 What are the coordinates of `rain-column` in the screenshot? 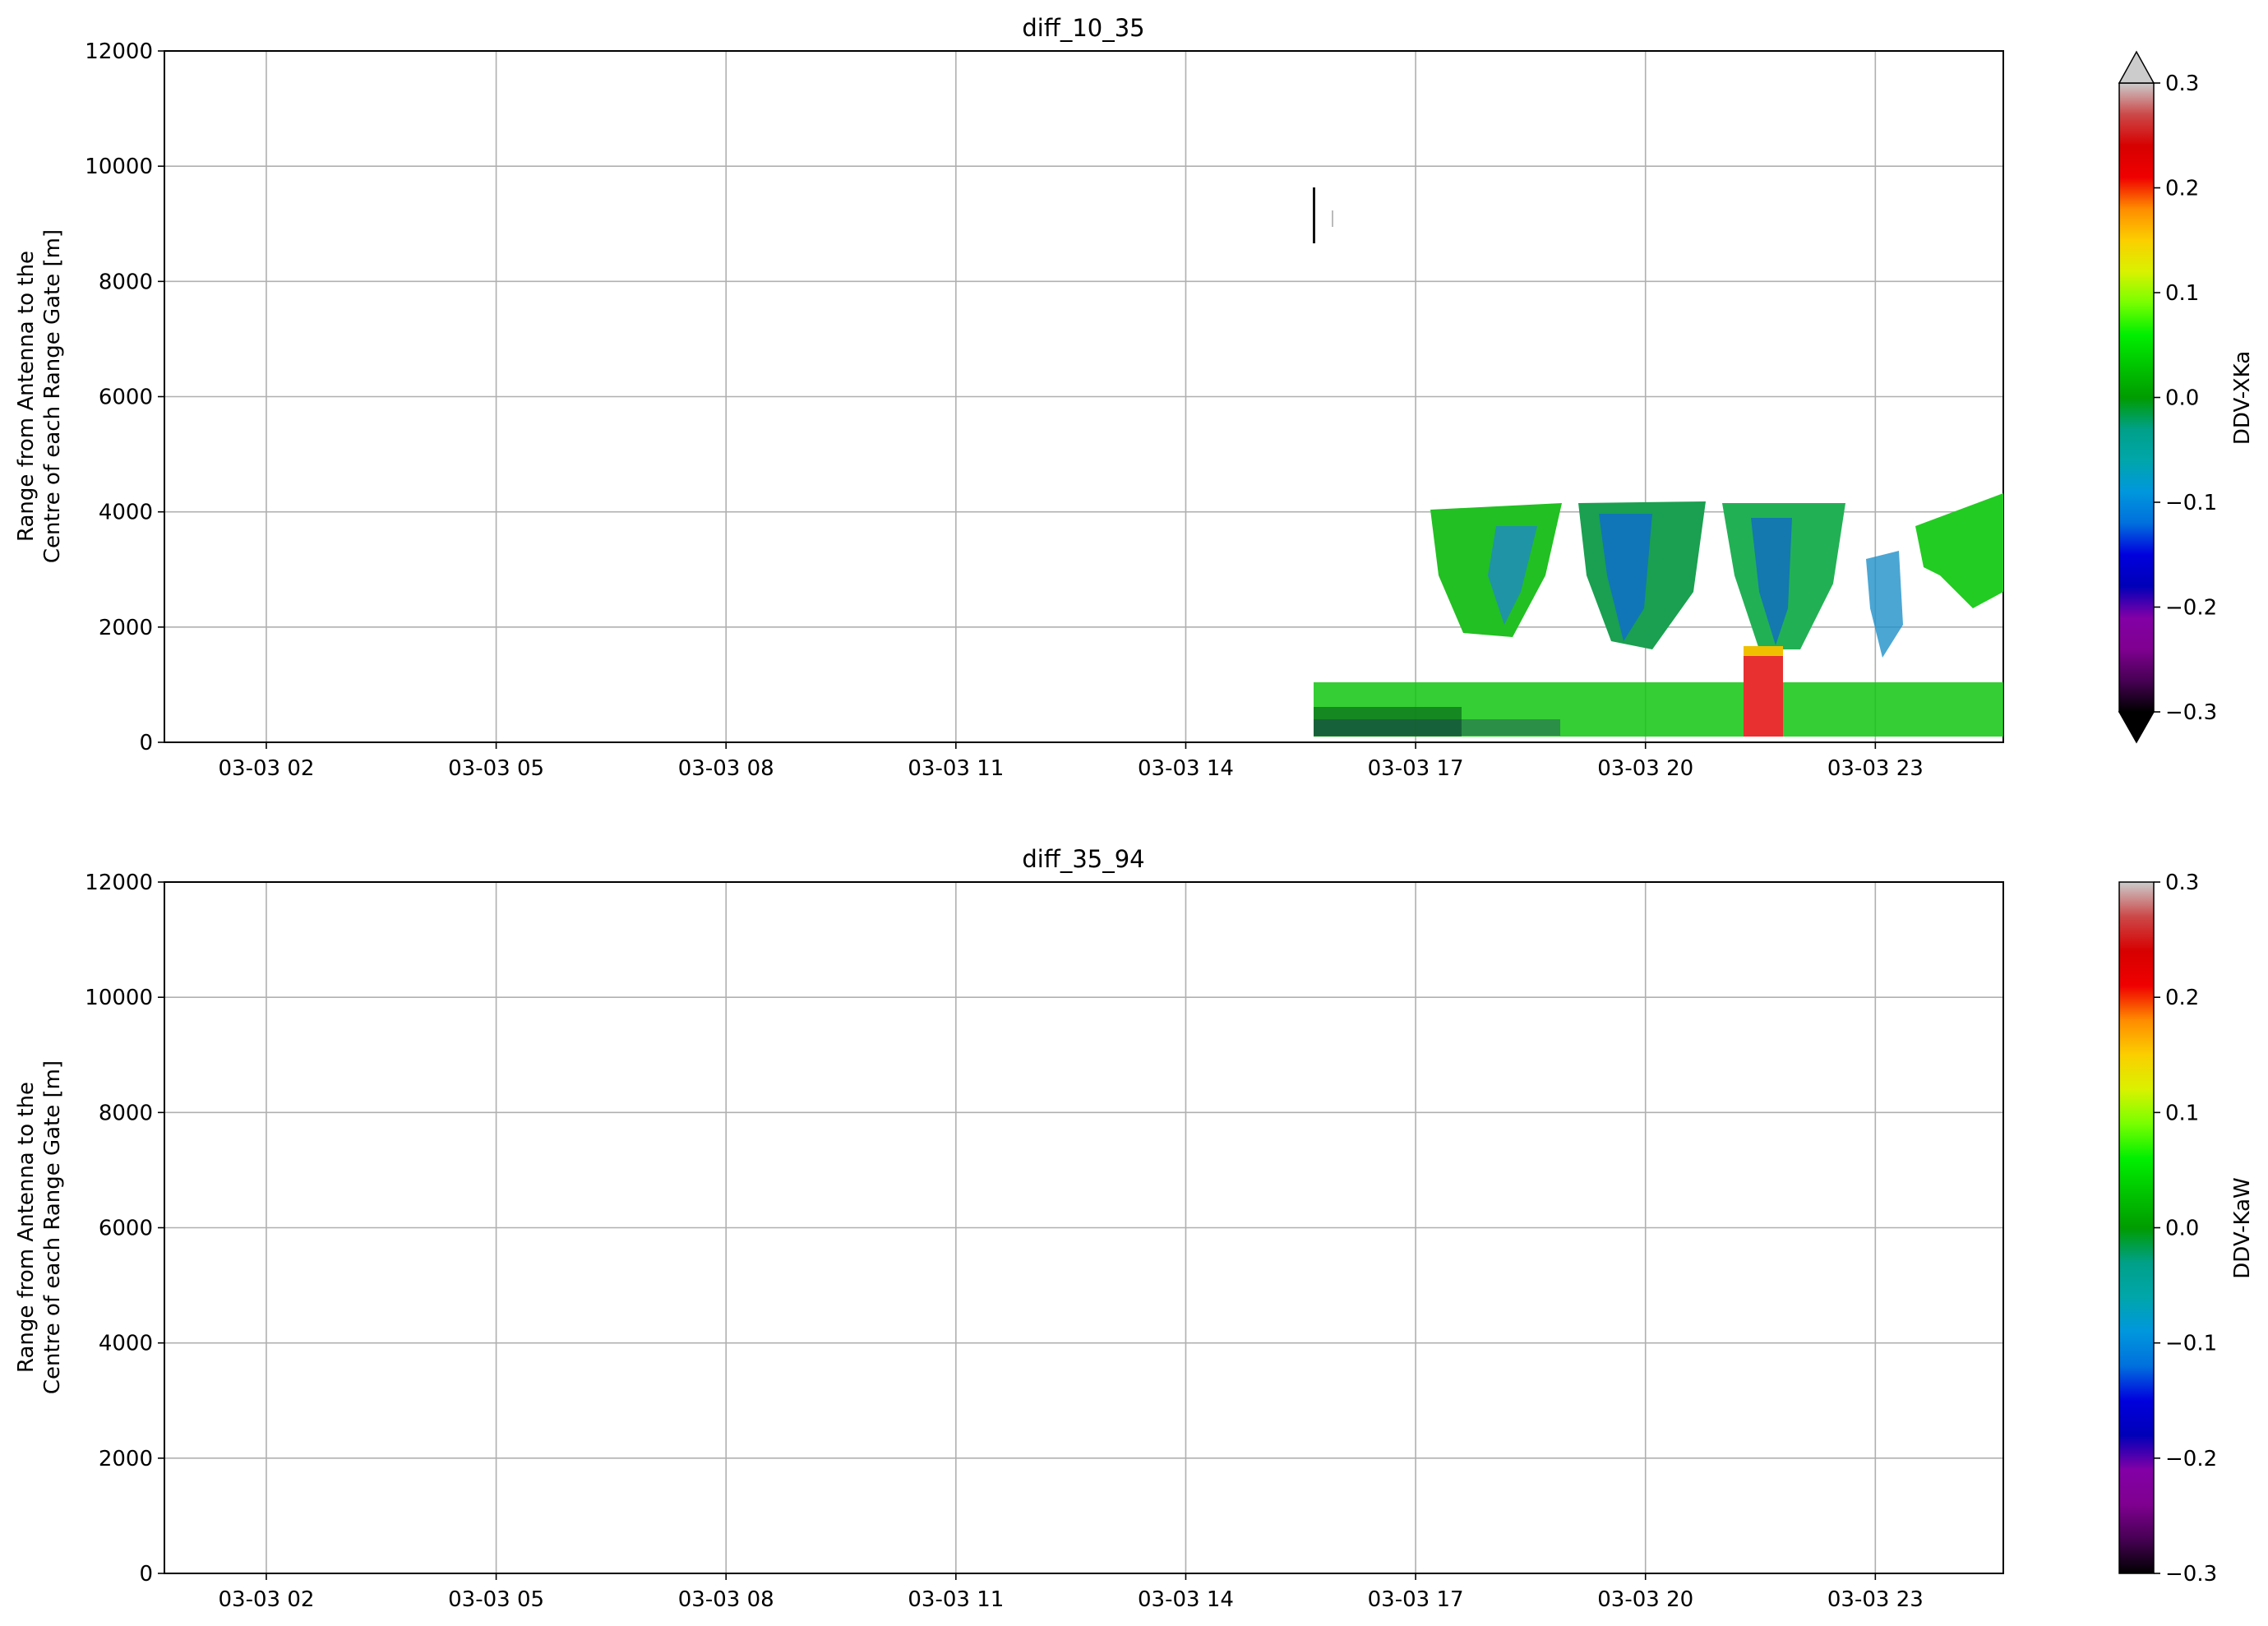 It's located at (1763, 691).